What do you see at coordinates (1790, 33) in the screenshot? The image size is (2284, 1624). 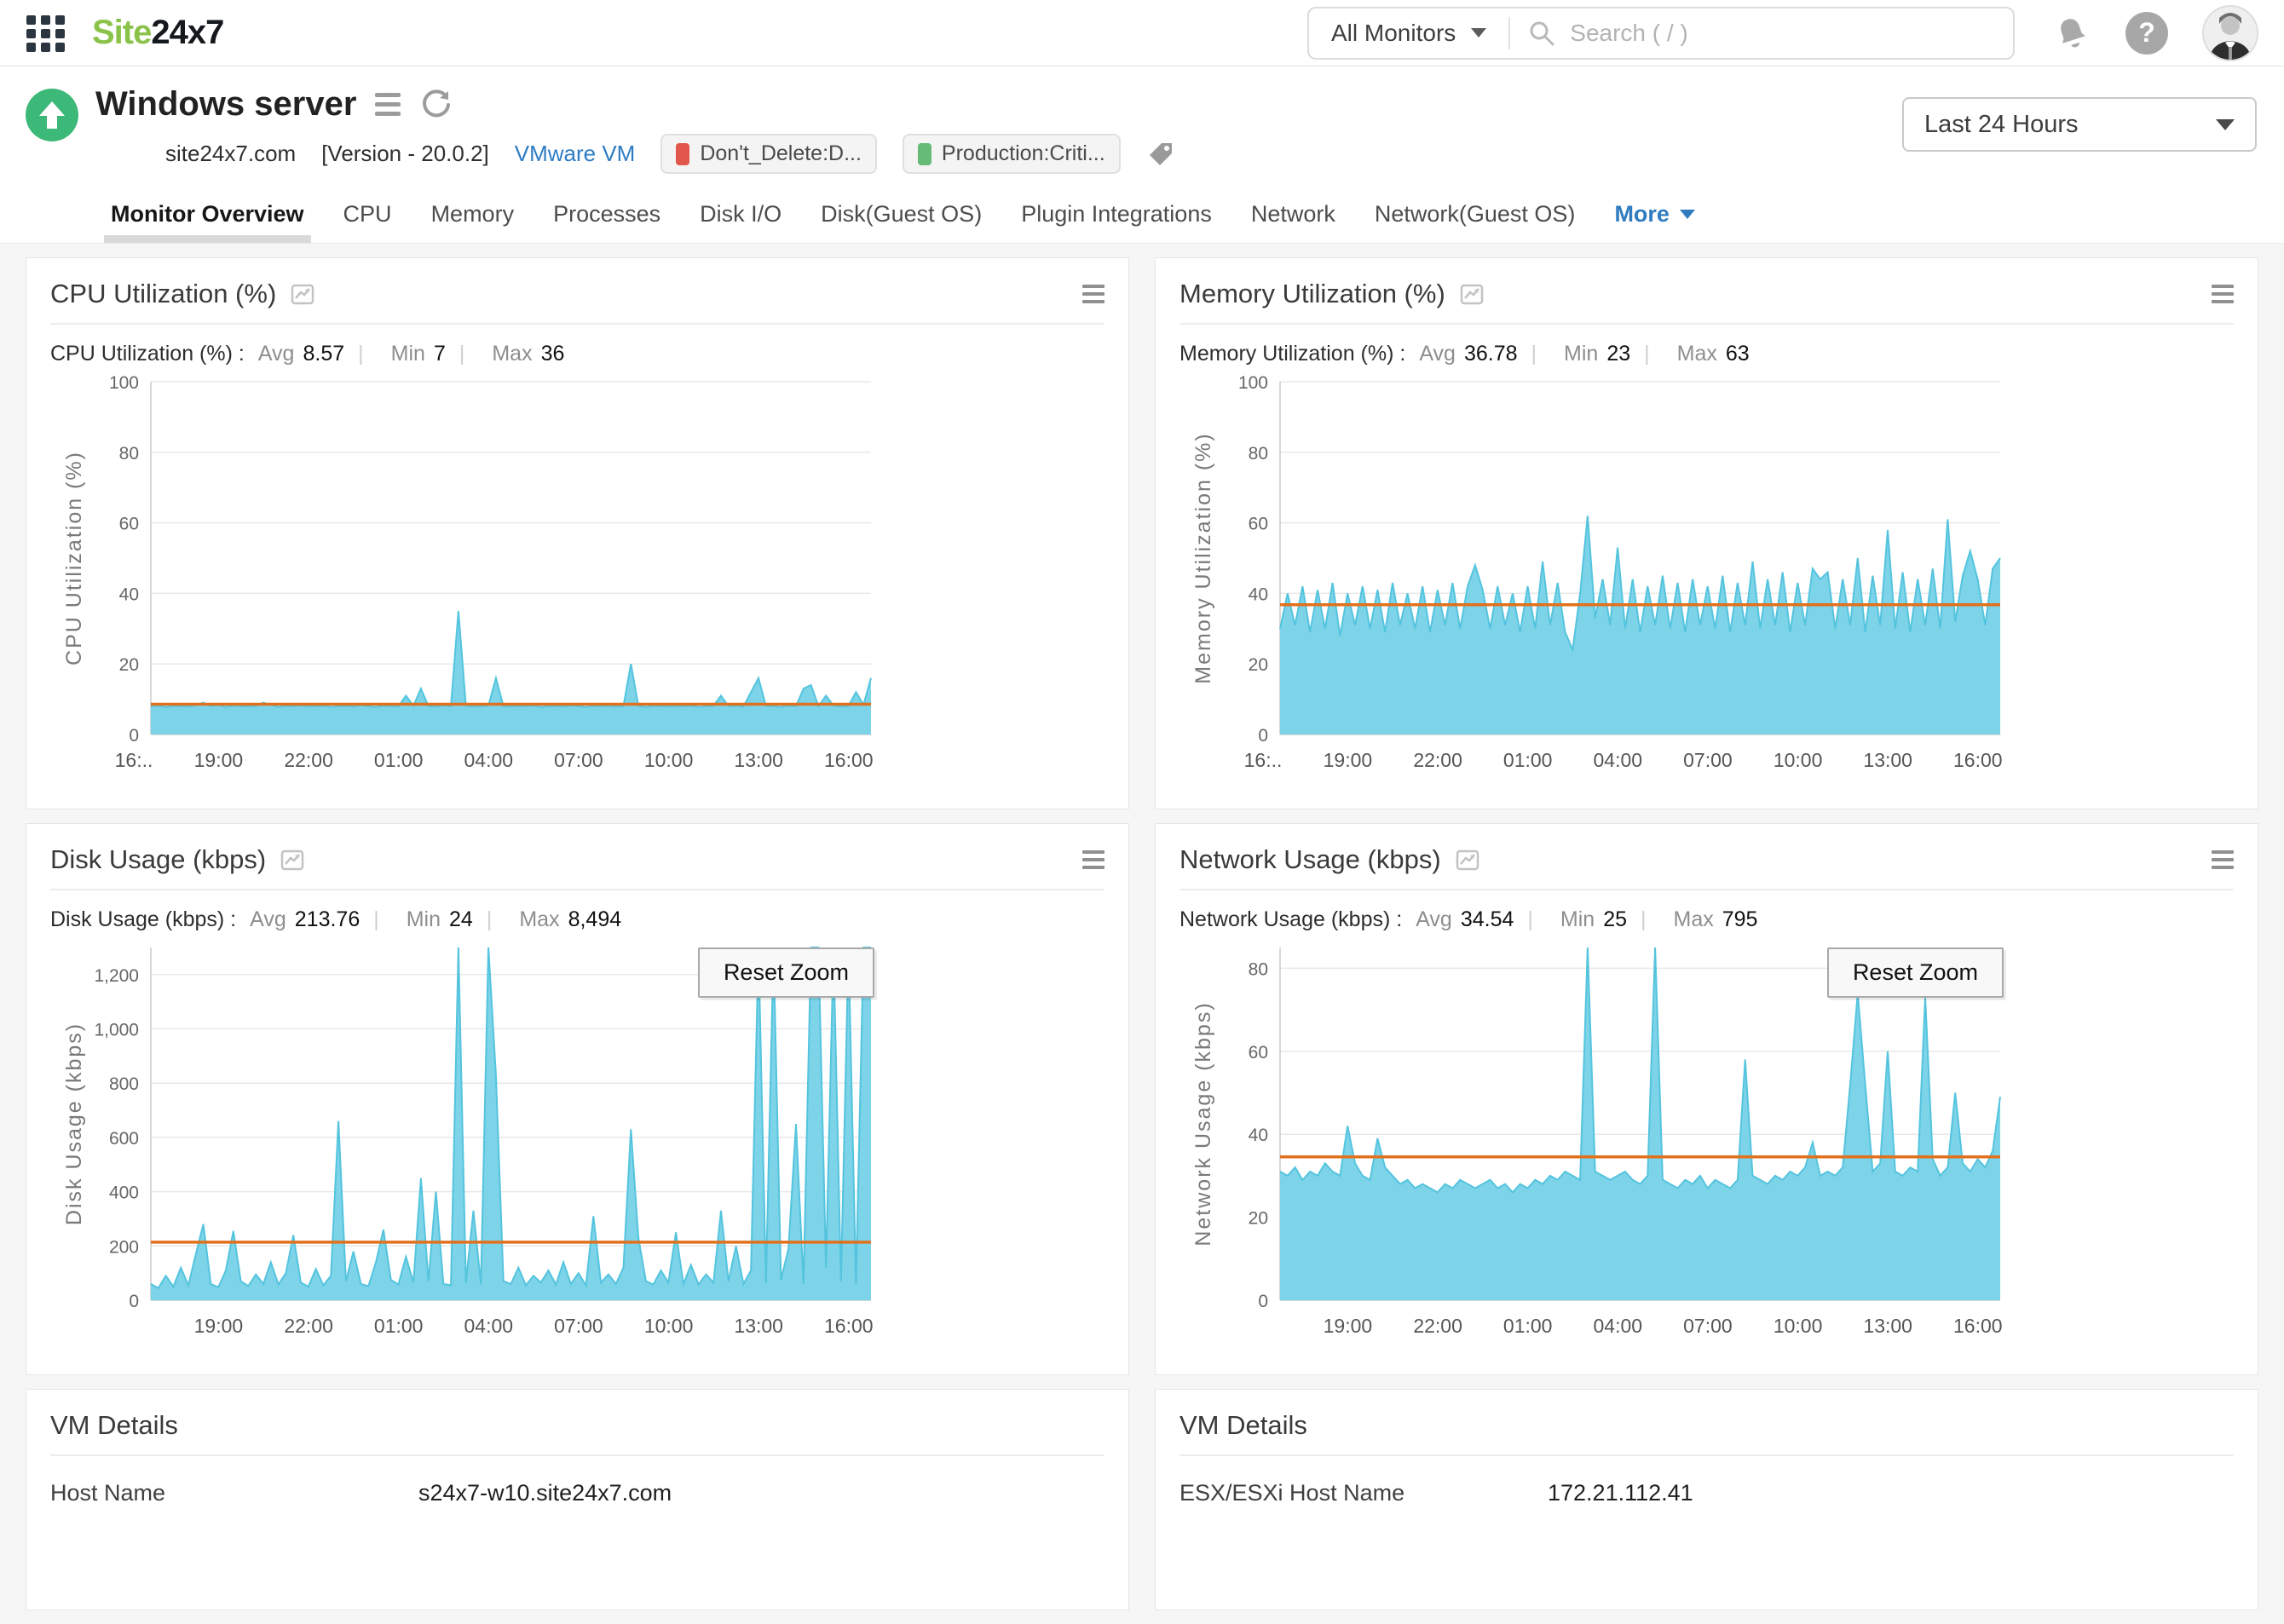 I see `search-input` at bounding box center [1790, 33].